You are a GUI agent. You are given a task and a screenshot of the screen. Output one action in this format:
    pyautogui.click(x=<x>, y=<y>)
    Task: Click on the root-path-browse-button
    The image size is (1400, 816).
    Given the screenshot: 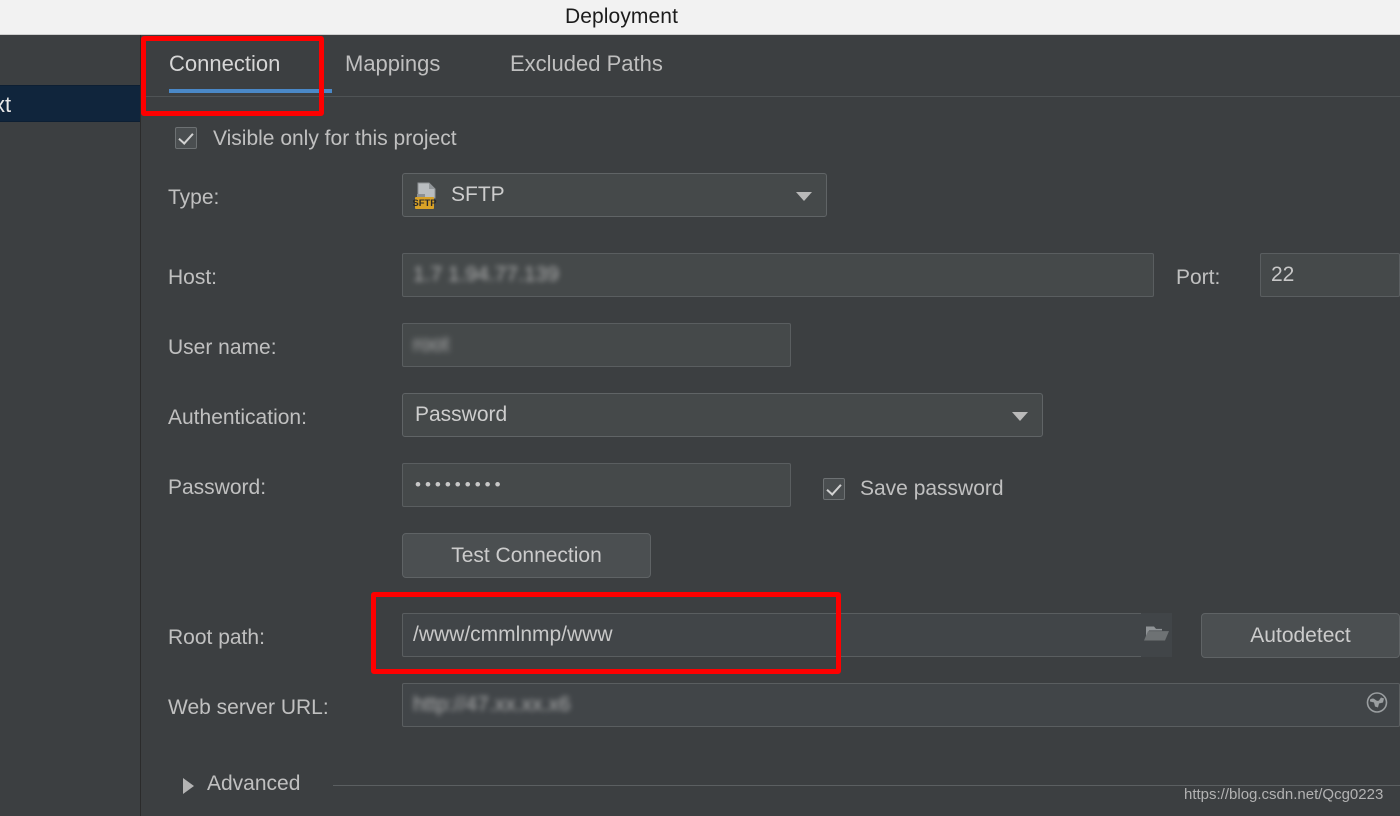 What is the action you would take?
    pyautogui.click(x=1156, y=635)
    